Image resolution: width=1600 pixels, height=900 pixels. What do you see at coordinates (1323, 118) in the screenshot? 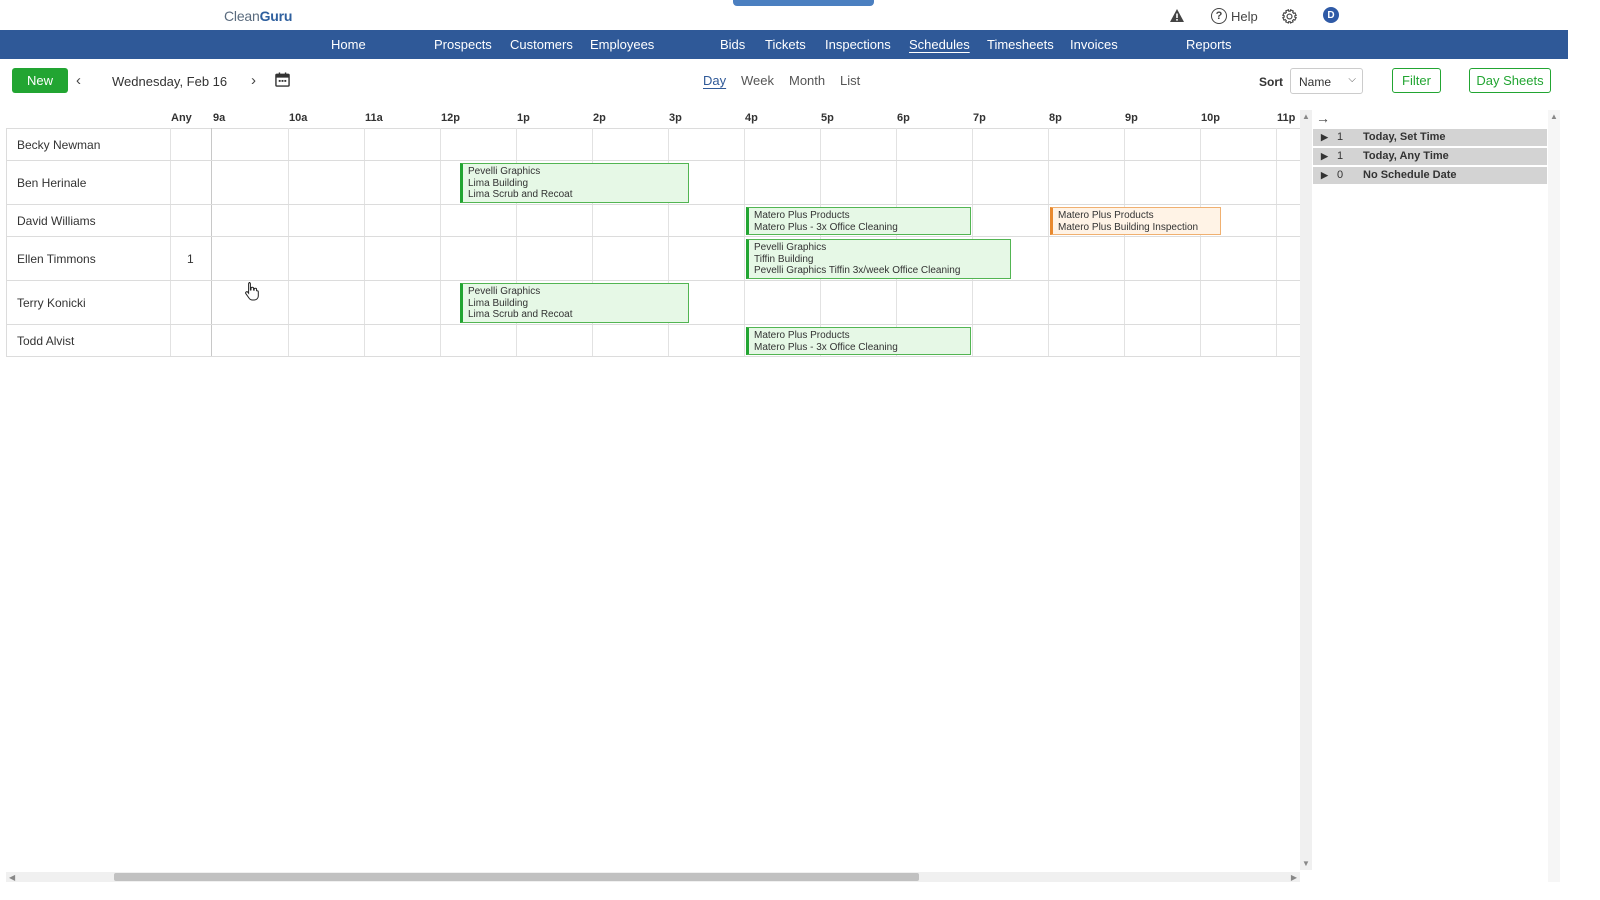
I see `arrow-right-icon: →` at bounding box center [1323, 118].